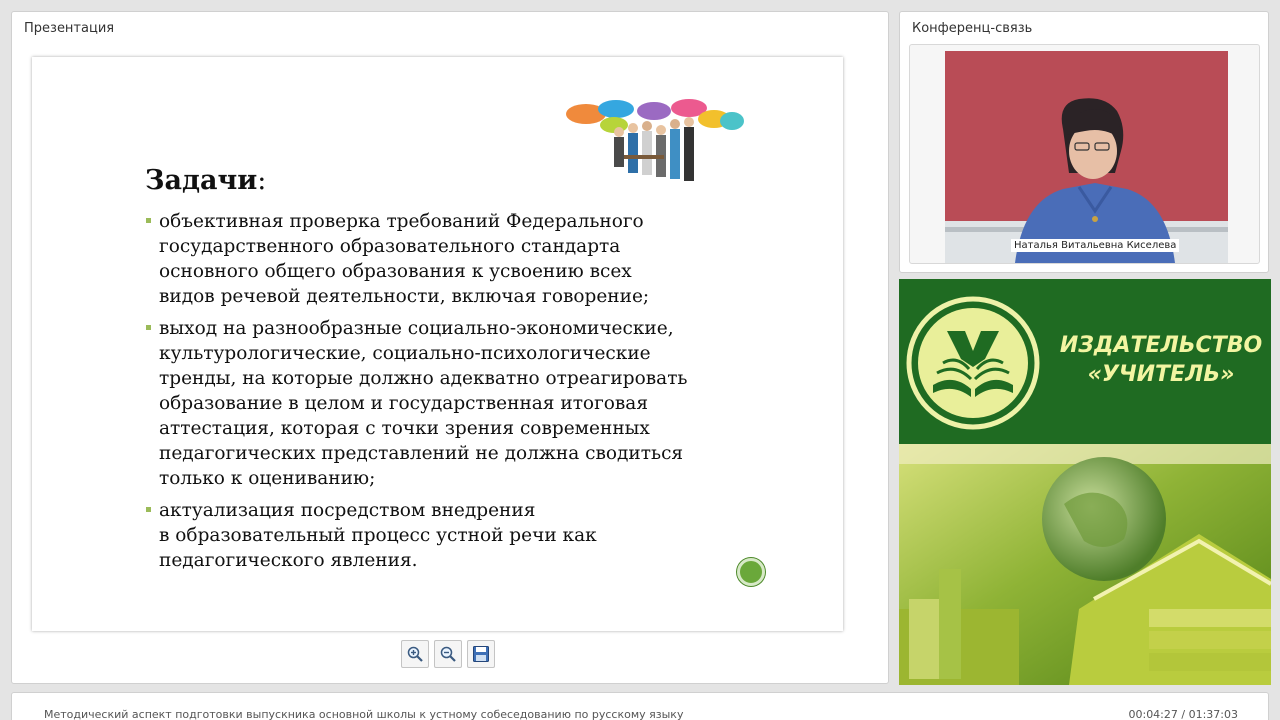  I want to click on zoom-out-button, so click(448, 654).